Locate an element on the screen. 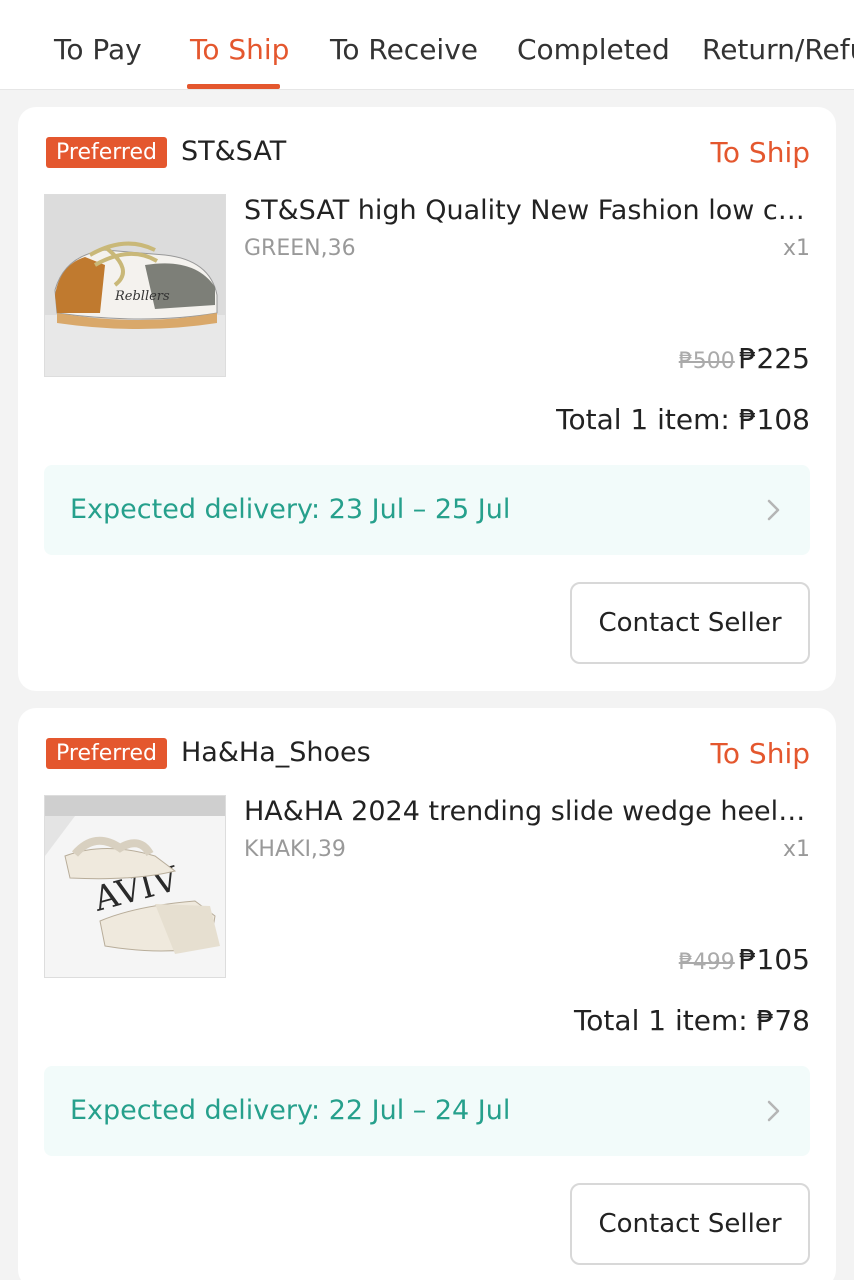 Image resolution: width=854 pixels, height=1280 pixels. expected-delivery-text: Expected delivery: 23 Jul – 25 Jul is located at coordinates (290, 509).